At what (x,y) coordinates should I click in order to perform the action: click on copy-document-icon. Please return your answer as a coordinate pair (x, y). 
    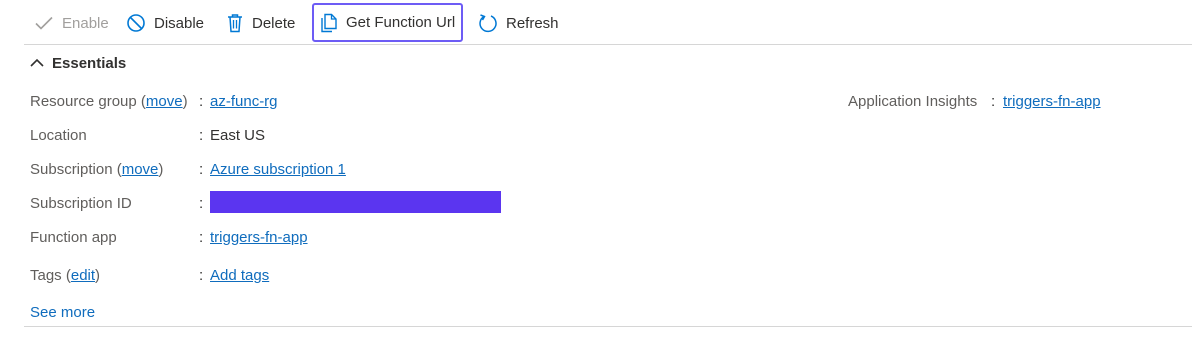
    Looking at the image, I should click on (329, 23).